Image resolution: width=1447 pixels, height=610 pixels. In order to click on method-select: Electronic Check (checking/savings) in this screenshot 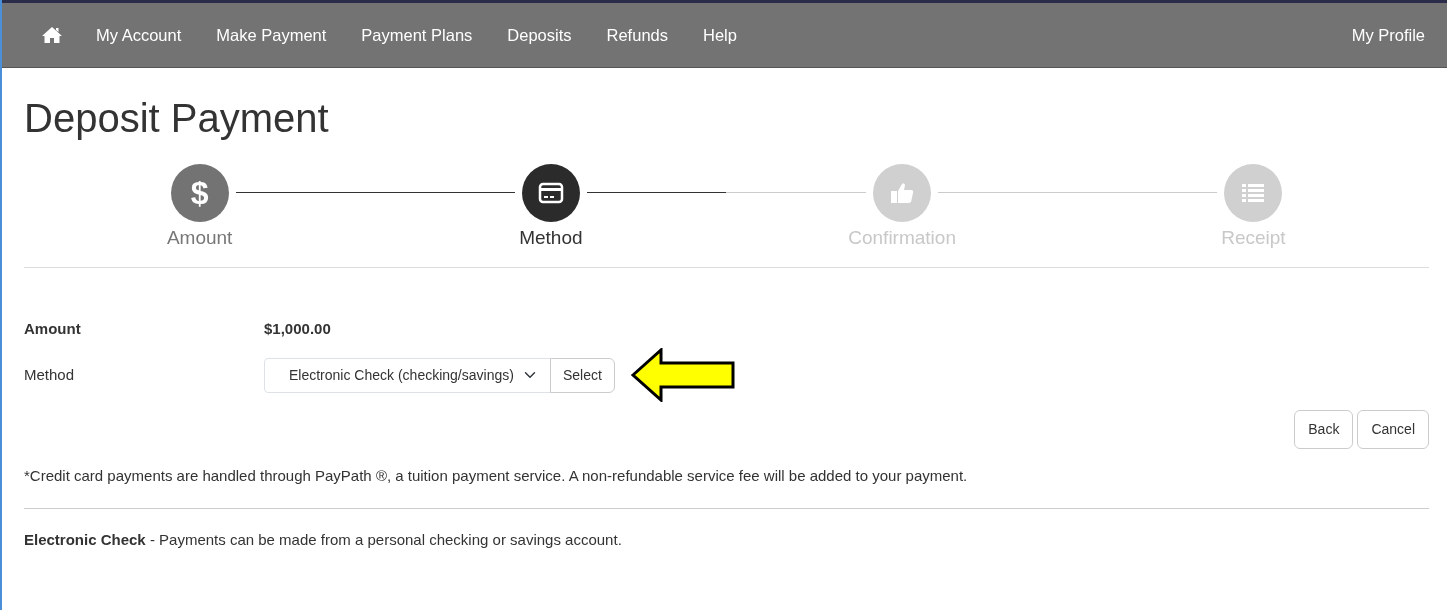, I will do `click(407, 375)`.